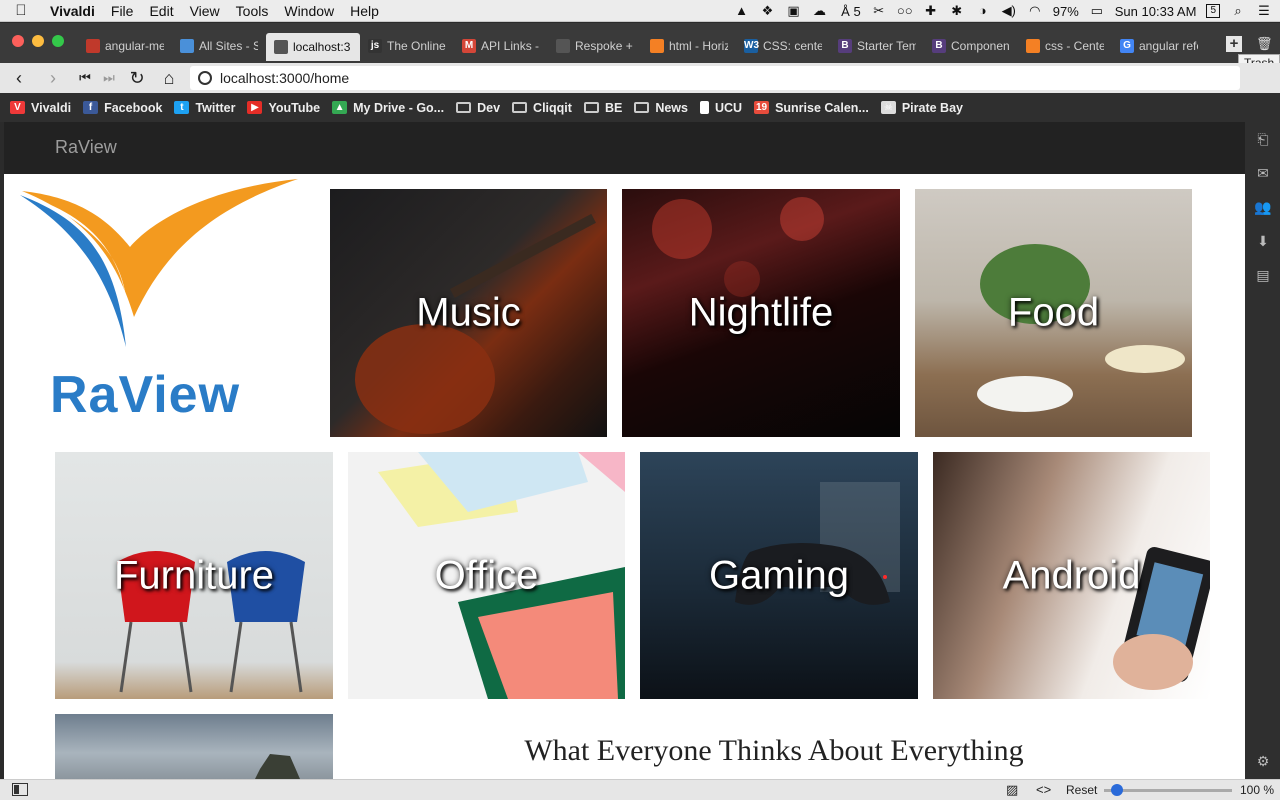 This screenshot has height=800, width=1280. What do you see at coordinates (501, 46) in the screenshot?
I see `browser-tab: M API Links -` at bounding box center [501, 46].